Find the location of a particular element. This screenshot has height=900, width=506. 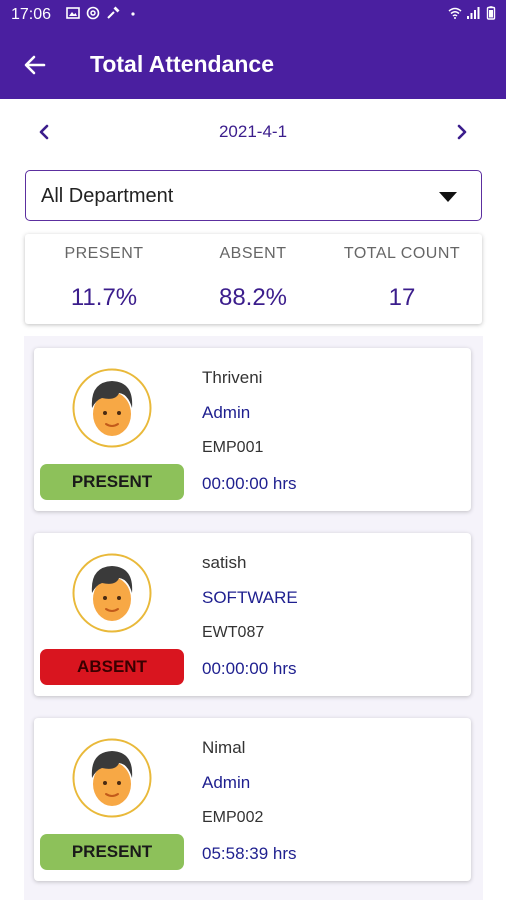

dot-icon is located at coordinates (133, 14).